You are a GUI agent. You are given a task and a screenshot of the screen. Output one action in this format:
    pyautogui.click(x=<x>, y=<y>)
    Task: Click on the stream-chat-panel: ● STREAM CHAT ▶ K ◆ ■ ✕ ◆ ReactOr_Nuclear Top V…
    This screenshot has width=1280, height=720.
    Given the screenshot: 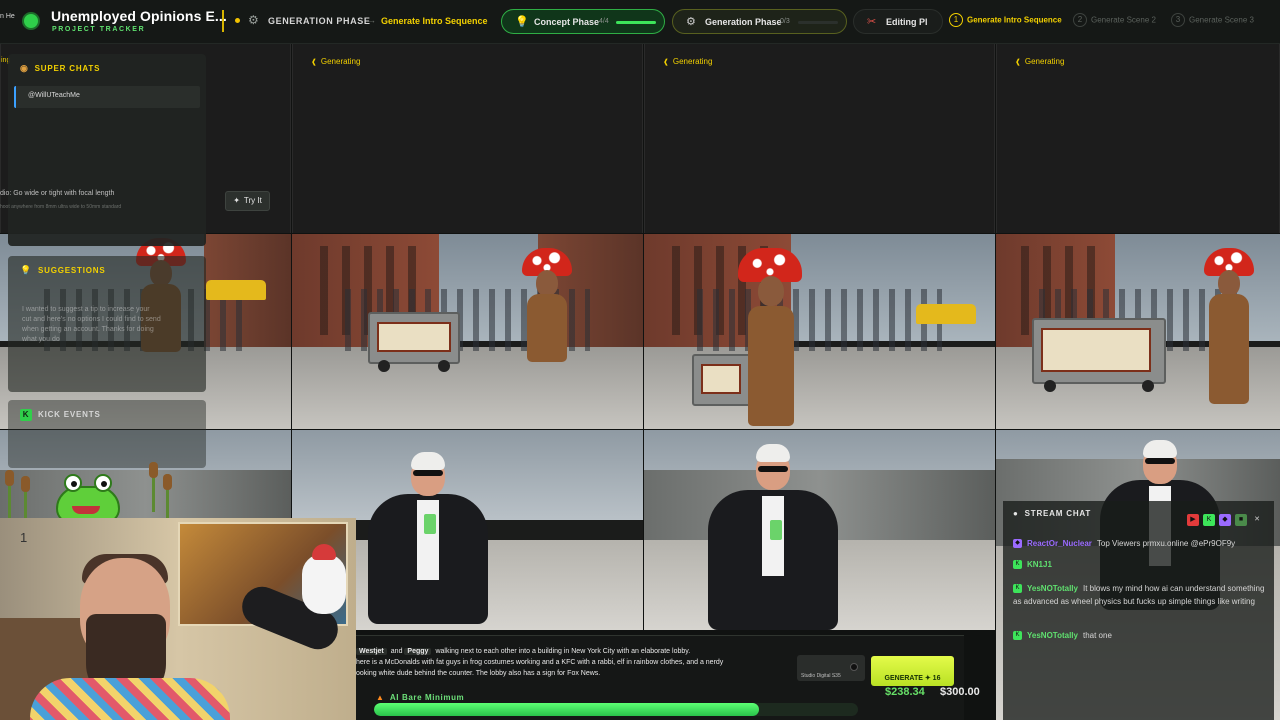 What is the action you would take?
    pyautogui.click(x=1138, y=610)
    